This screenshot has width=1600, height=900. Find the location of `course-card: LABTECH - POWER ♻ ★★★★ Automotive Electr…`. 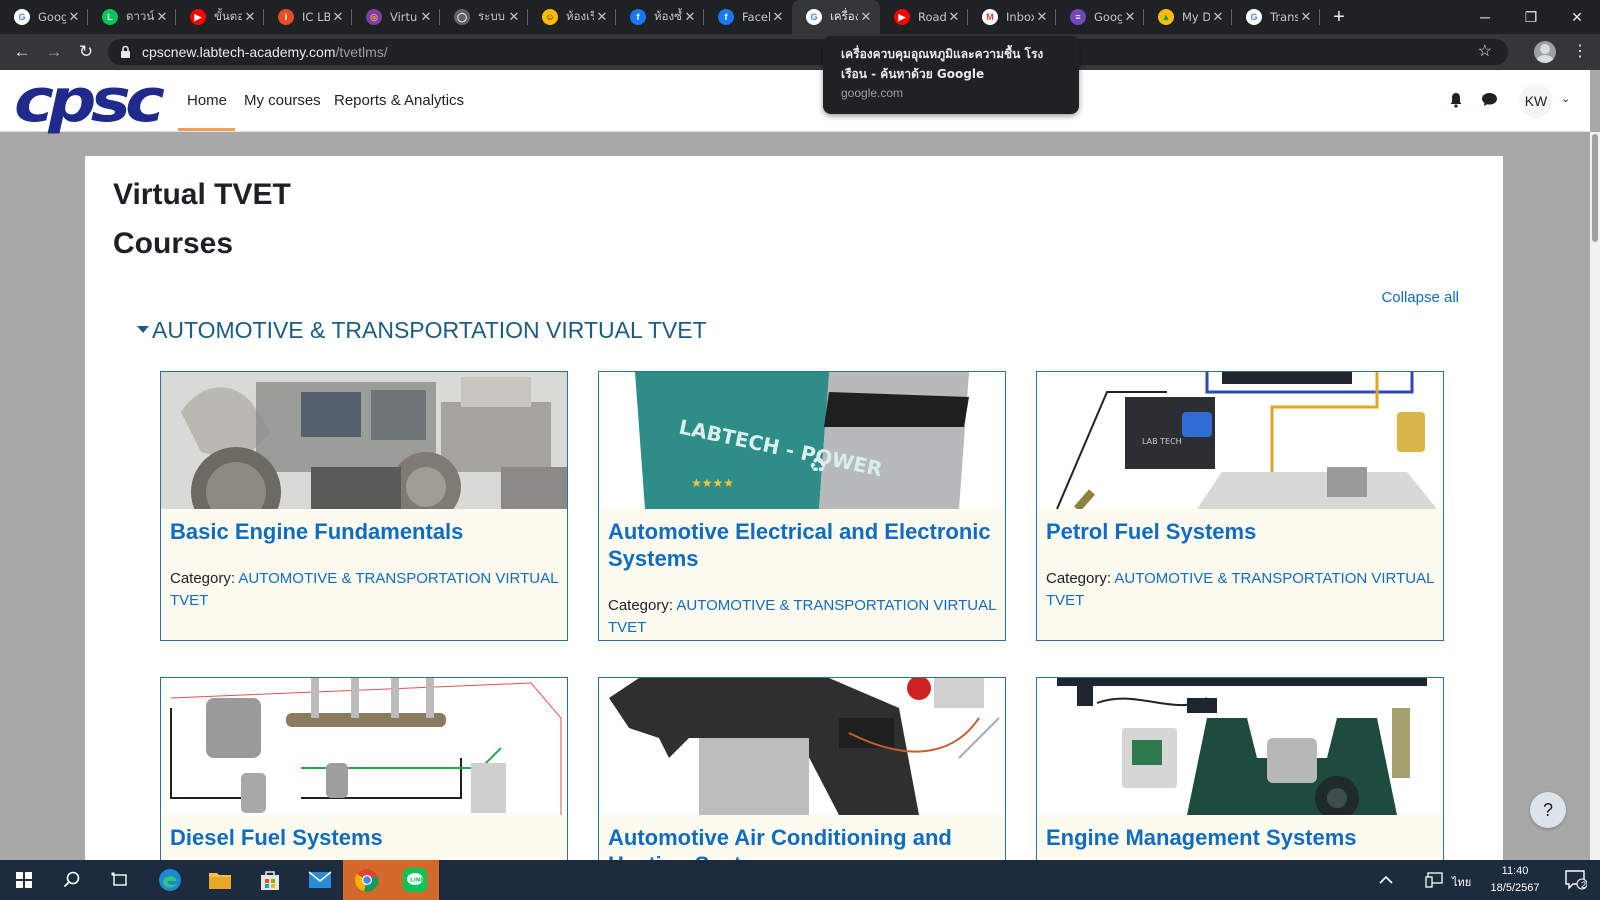

course-card: LABTECH - POWER ♻ ★★★★ Automotive Electr… is located at coordinates (802, 506).